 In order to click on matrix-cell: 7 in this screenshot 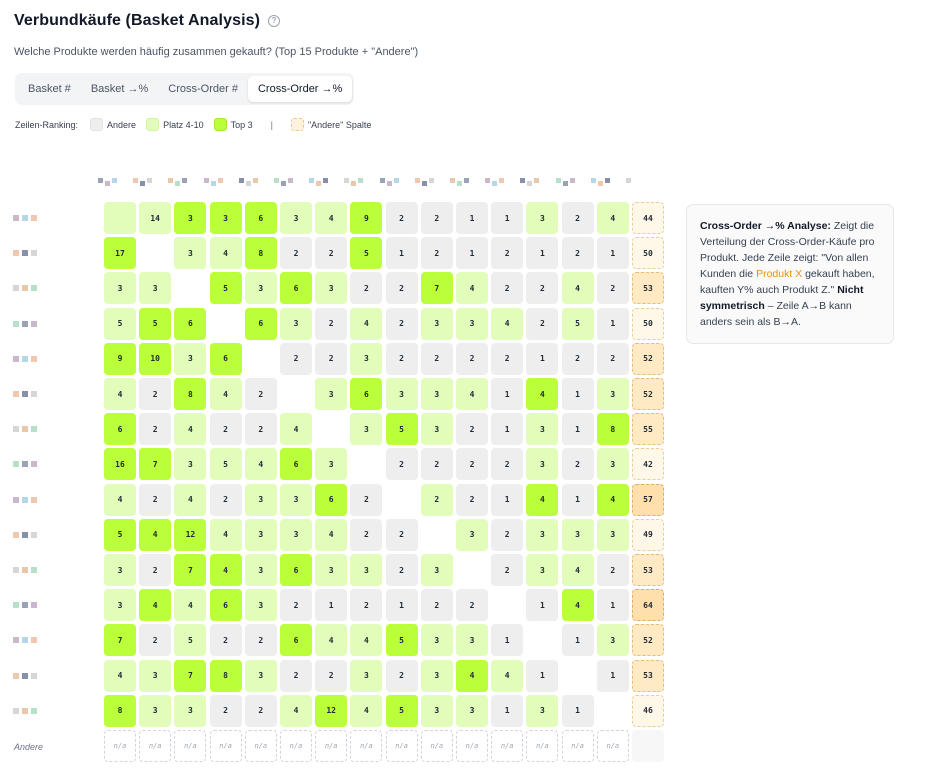, I will do `click(155, 464)`.